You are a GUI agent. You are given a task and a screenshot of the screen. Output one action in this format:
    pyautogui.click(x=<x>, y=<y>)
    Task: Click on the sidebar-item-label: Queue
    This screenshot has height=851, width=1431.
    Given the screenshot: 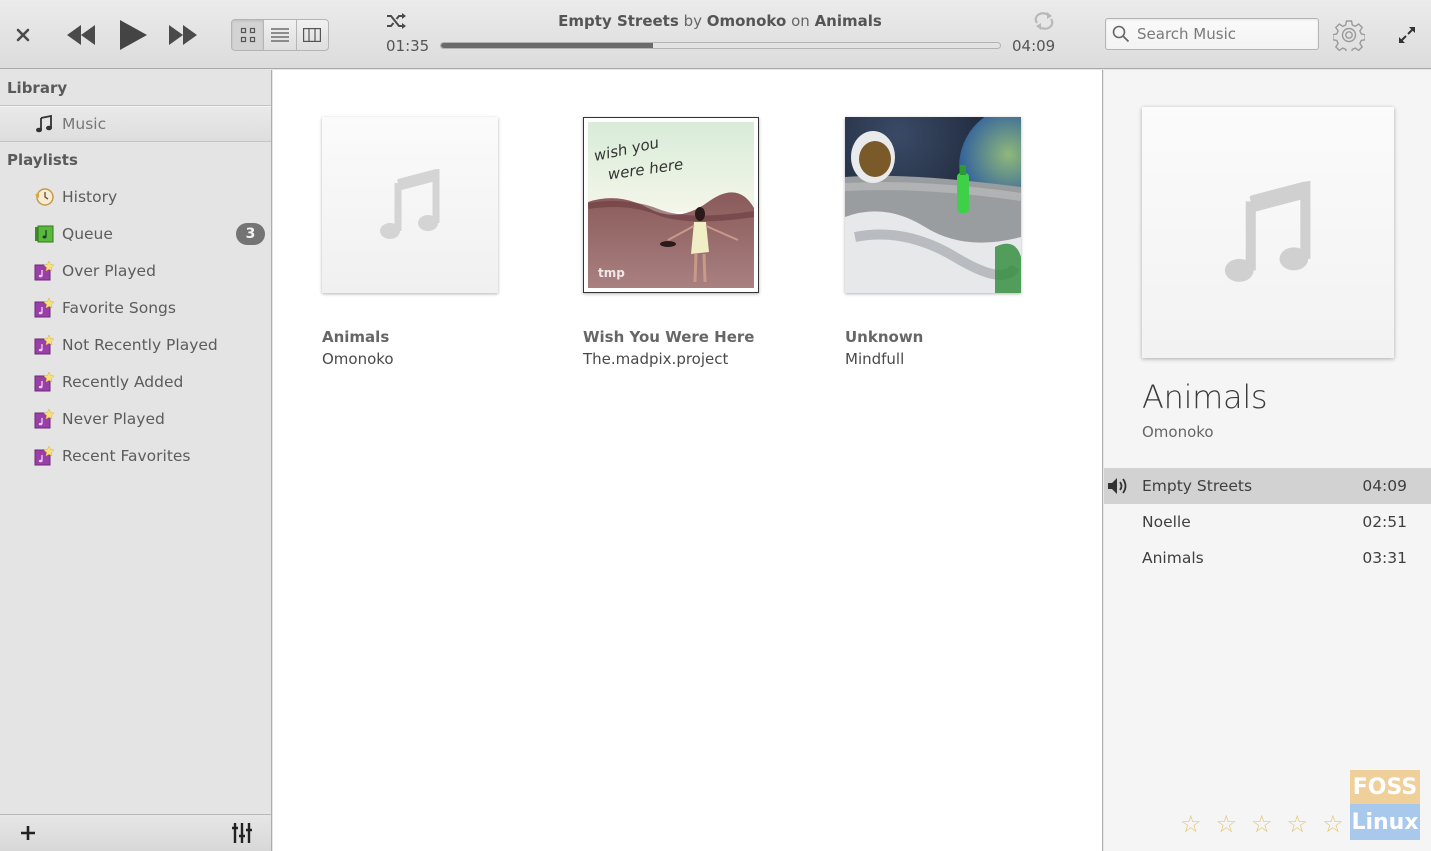 What is the action you would take?
    pyautogui.click(x=87, y=233)
    